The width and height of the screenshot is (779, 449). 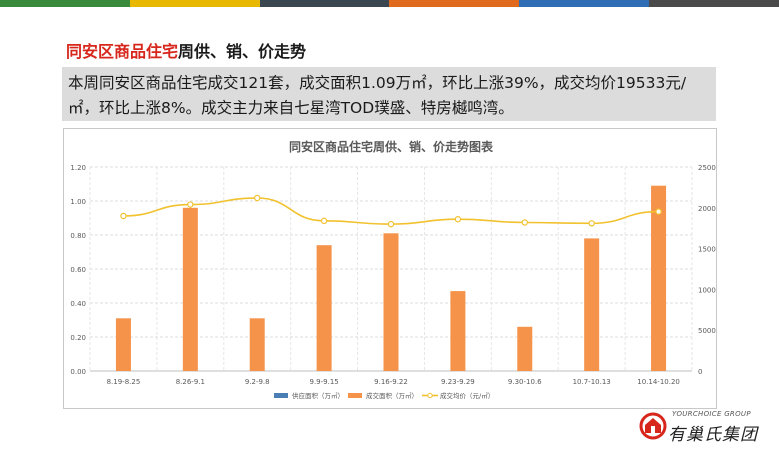 I want to click on line-avg-price, so click(x=391, y=211).